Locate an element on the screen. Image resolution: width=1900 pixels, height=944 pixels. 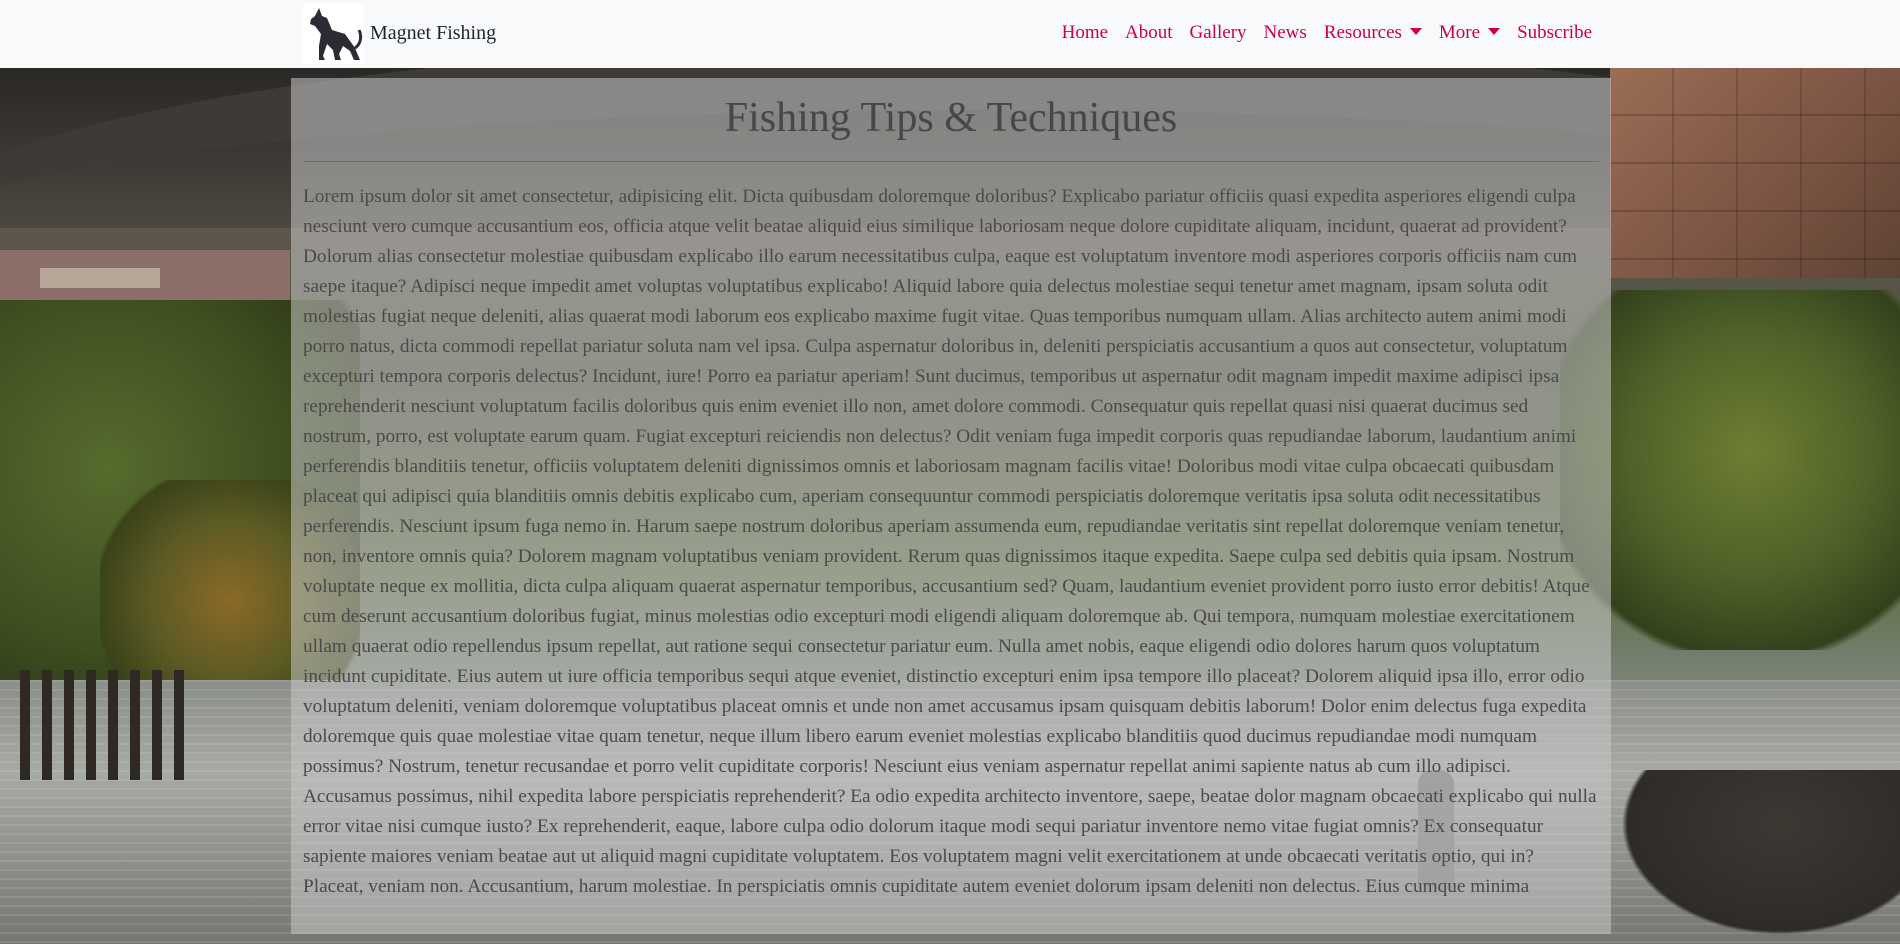
nav-dropdown-more: More is located at coordinates (1469, 33).